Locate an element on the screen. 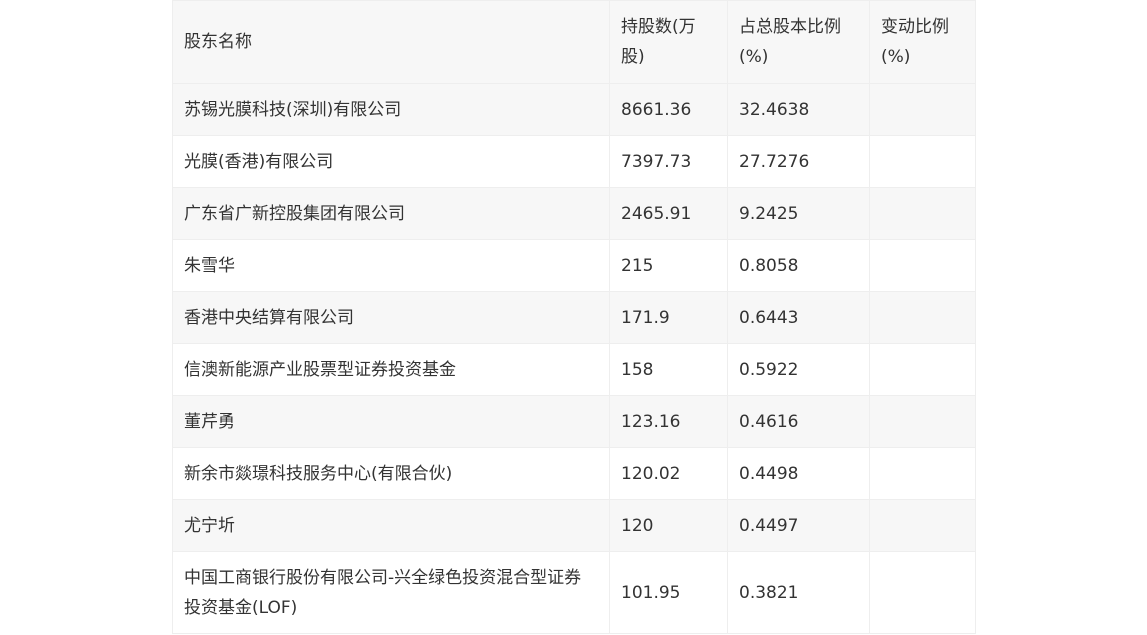  cell-ratio: 0.6443 is located at coordinates (798, 317).